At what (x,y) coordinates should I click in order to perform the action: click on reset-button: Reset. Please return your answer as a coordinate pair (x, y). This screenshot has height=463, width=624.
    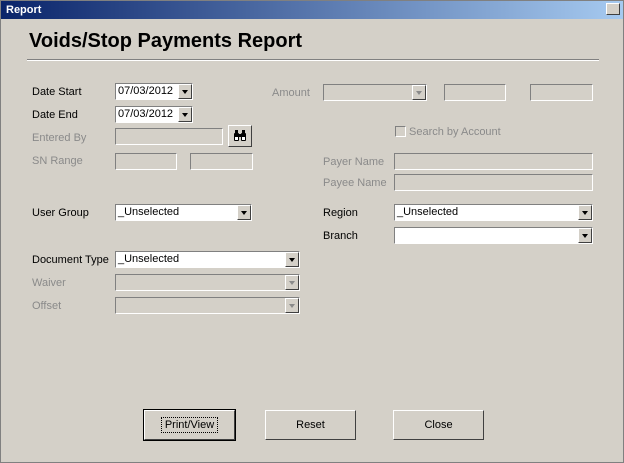
    Looking at the image, I should click on (310, 425).